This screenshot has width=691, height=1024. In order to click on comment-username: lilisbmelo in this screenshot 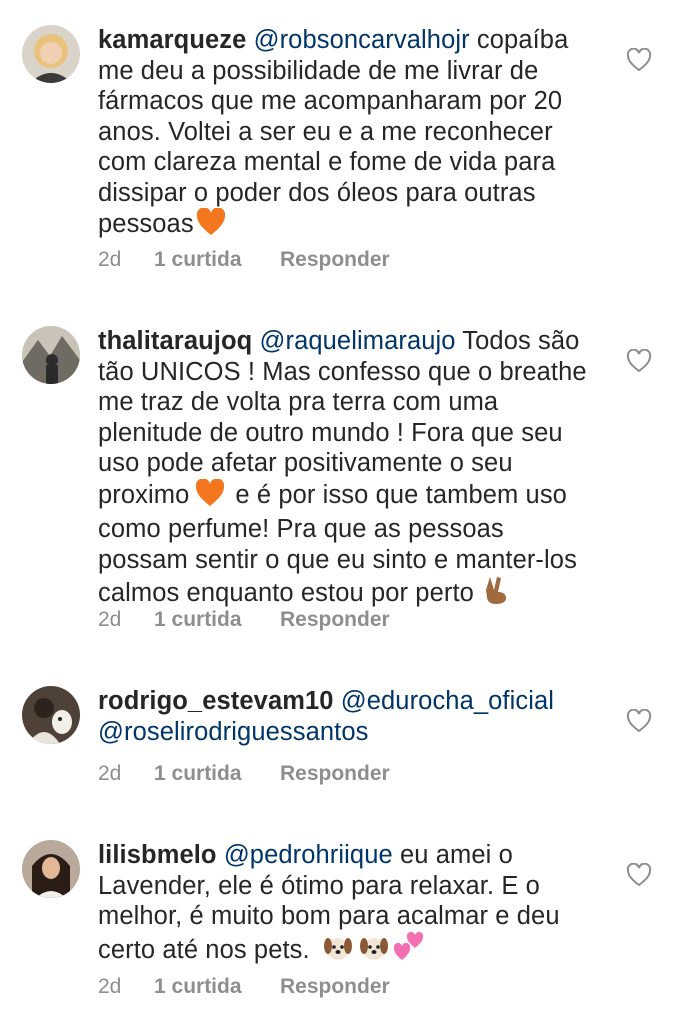, I will do `click(157, 855)`.